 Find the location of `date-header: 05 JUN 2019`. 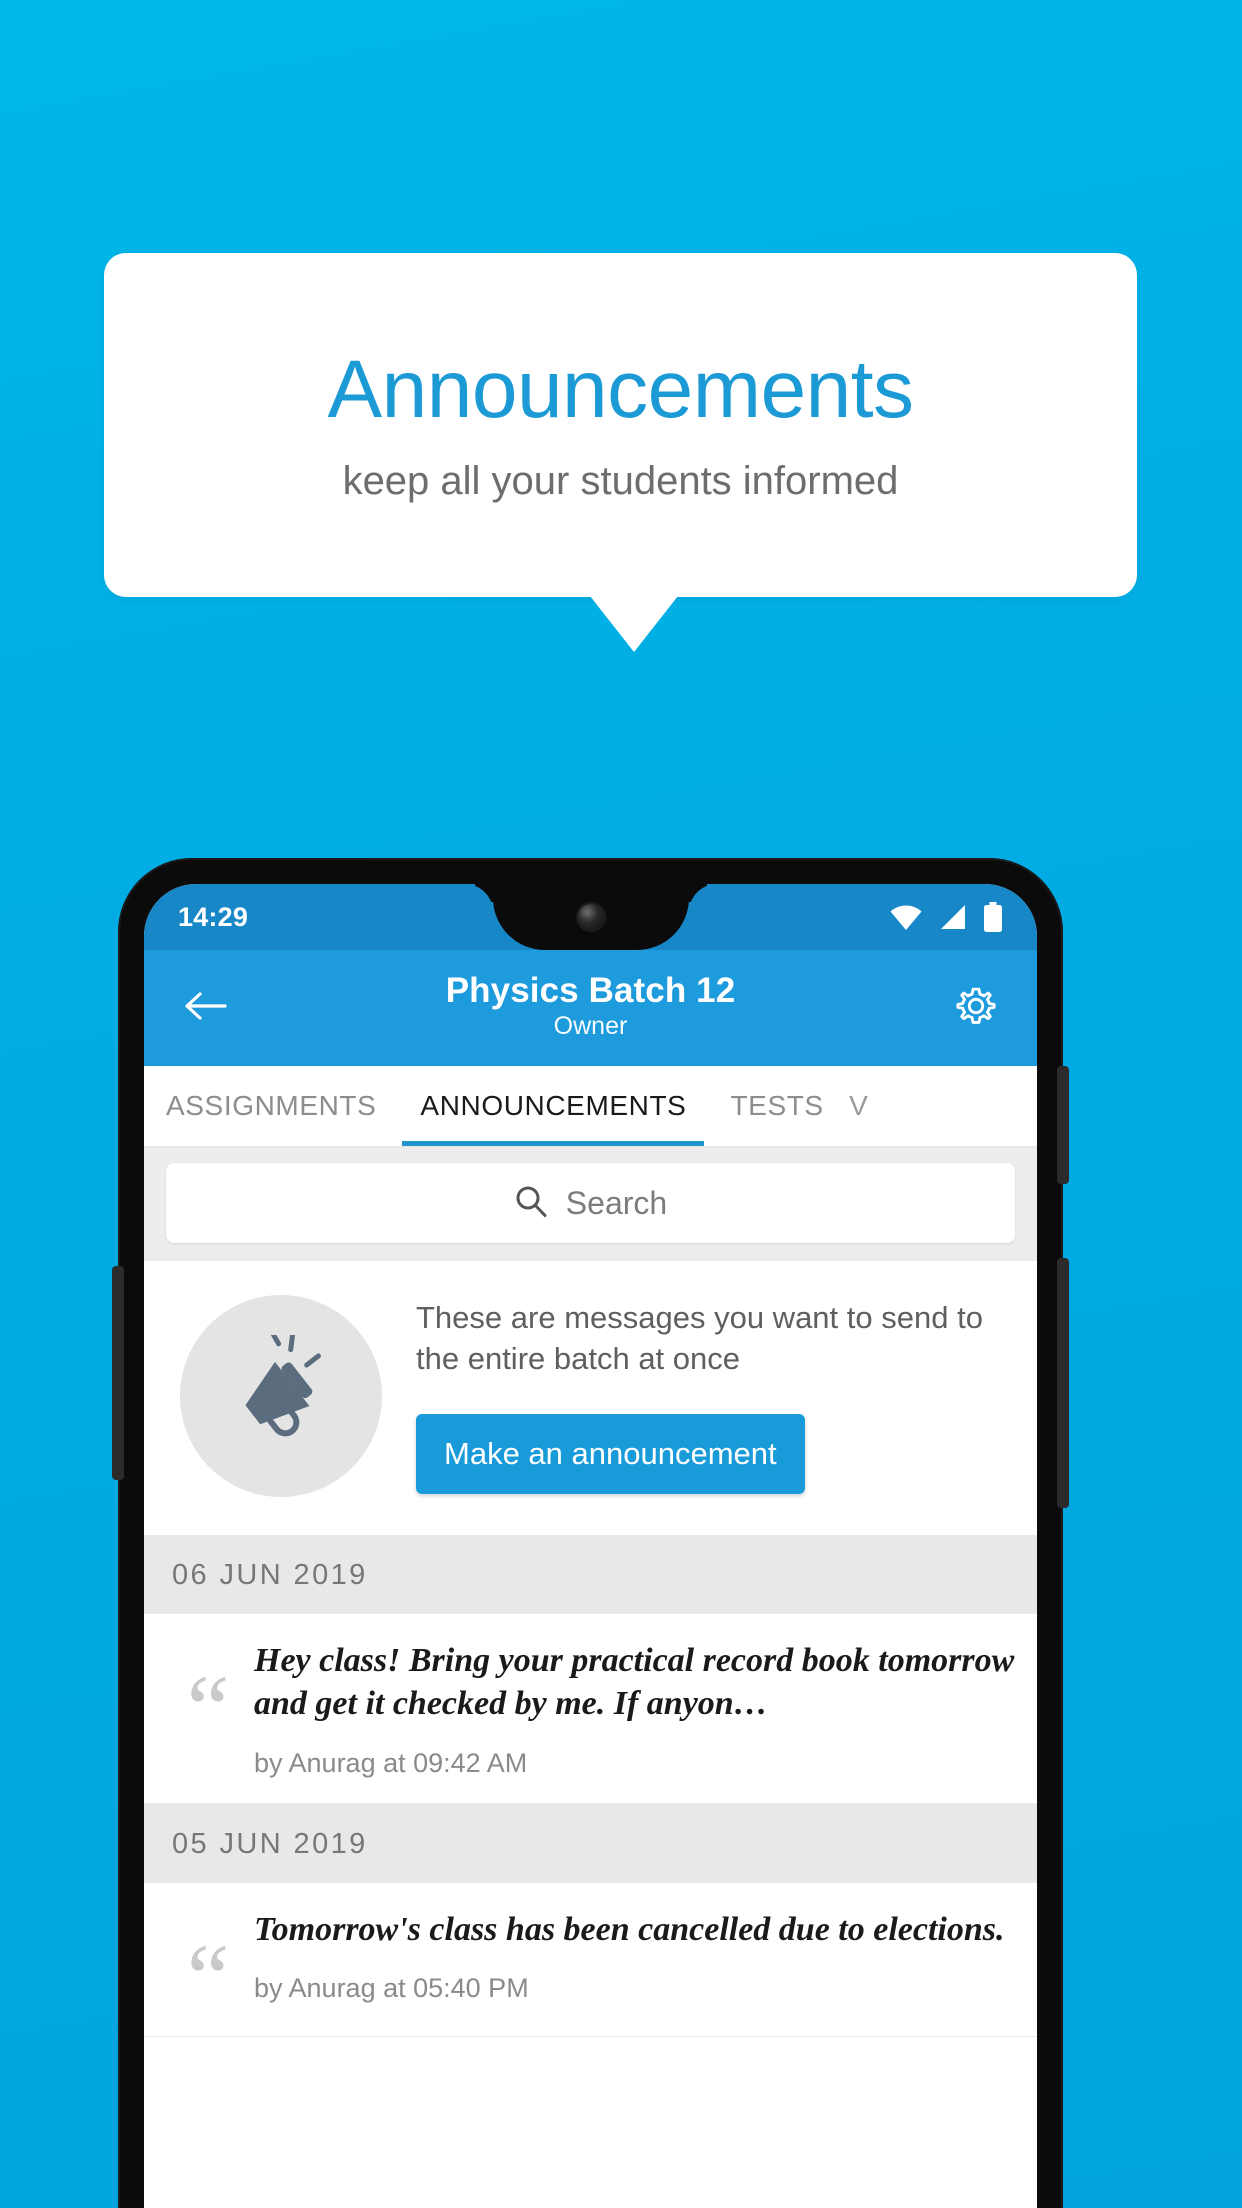

date-header: 05 JUN 2019 is located at coordinates (590, 1843).